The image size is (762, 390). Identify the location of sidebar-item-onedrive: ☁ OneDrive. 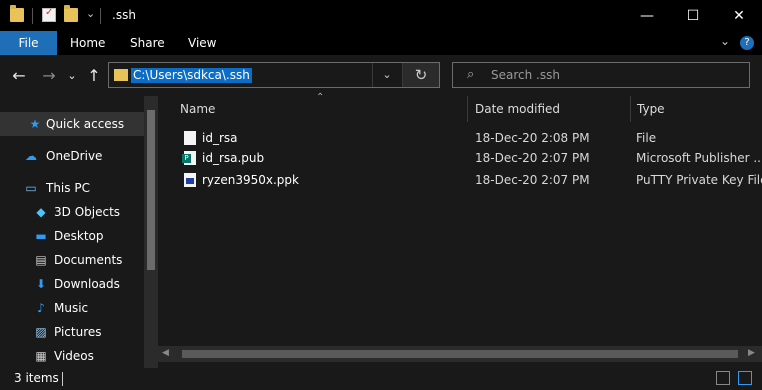
(72, 156).